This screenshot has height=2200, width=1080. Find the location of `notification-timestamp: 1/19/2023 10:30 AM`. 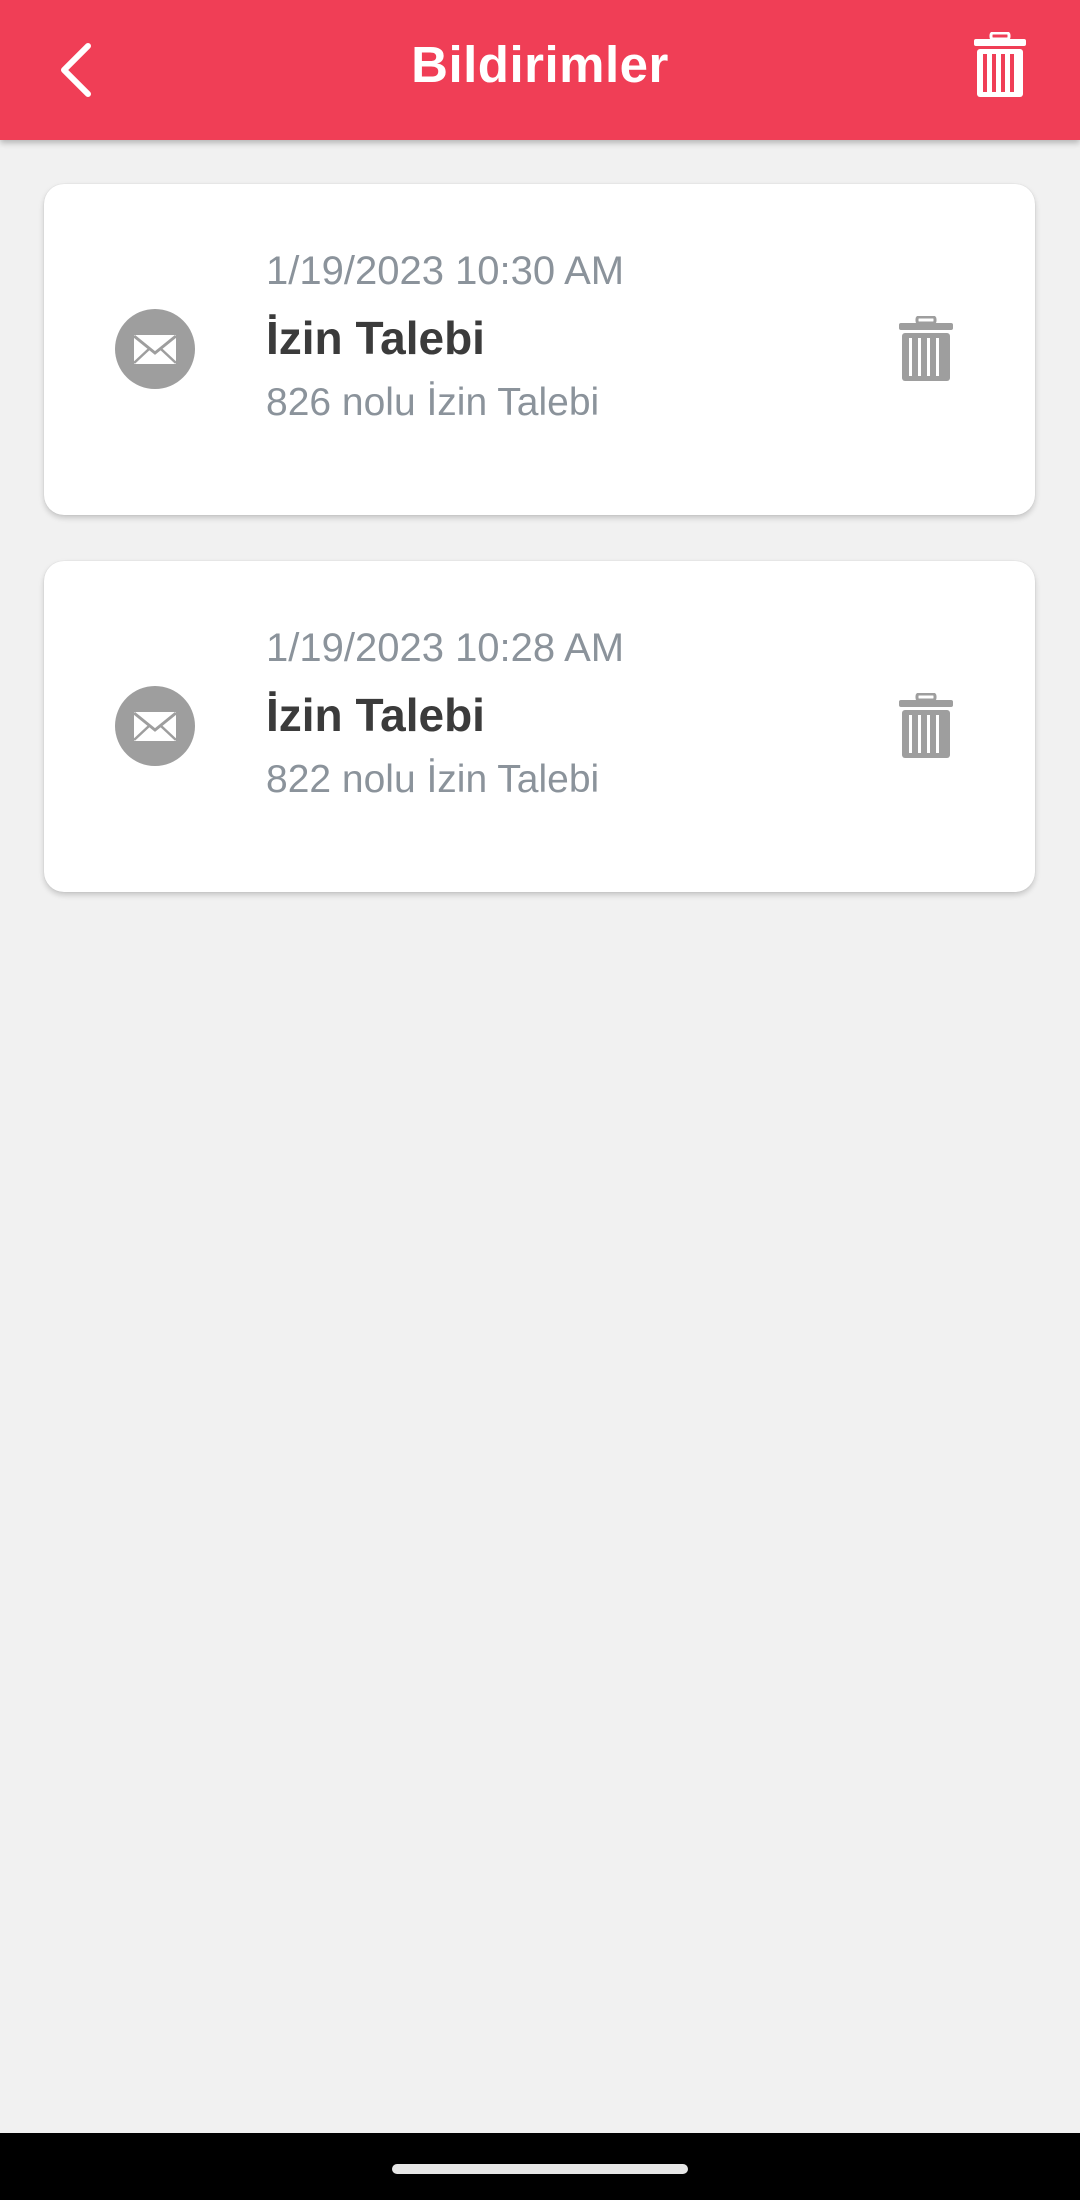

notification-timestamp: 1/19/2023 10:30 AM is located at coordinates (445, 271).